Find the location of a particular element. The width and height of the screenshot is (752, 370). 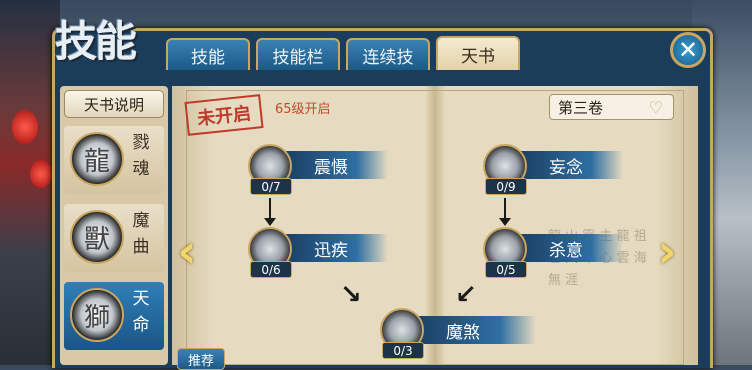

skill-points: 0/6 is located at coordinates (271, 269).